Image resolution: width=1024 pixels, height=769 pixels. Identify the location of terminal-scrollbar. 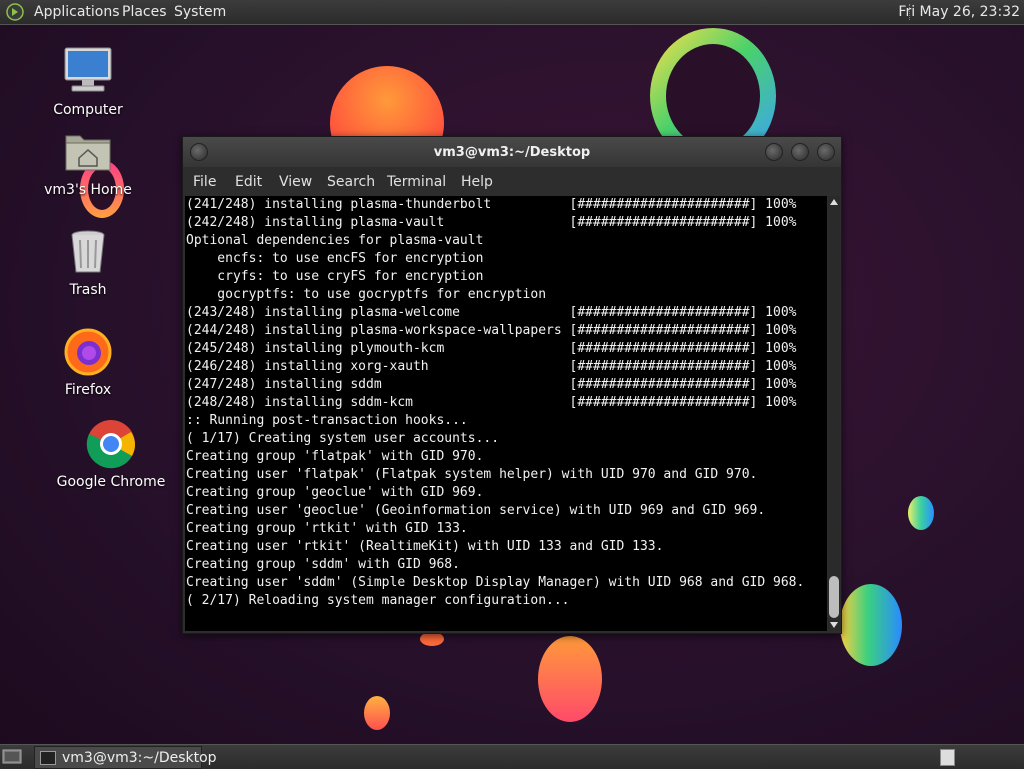
(834, 413).